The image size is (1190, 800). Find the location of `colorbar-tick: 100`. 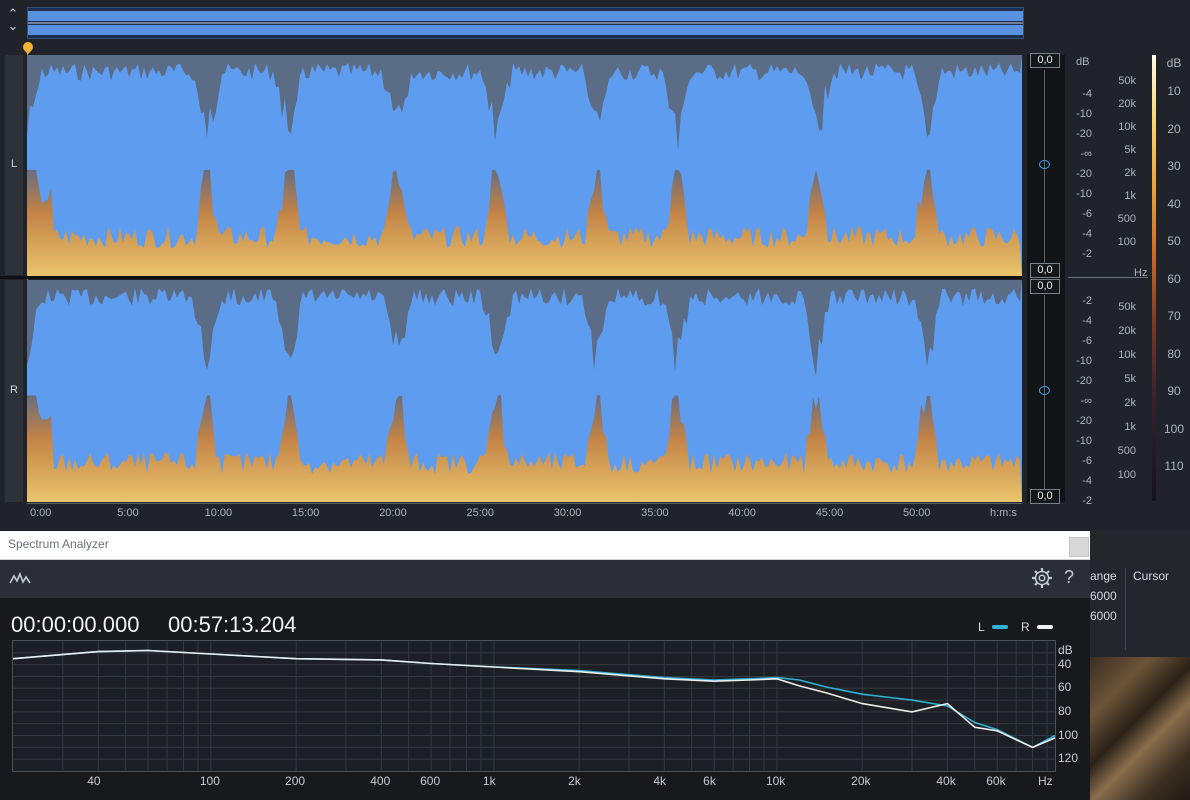

colorbar-tick: 100 is located at coordinates (1174, 428).